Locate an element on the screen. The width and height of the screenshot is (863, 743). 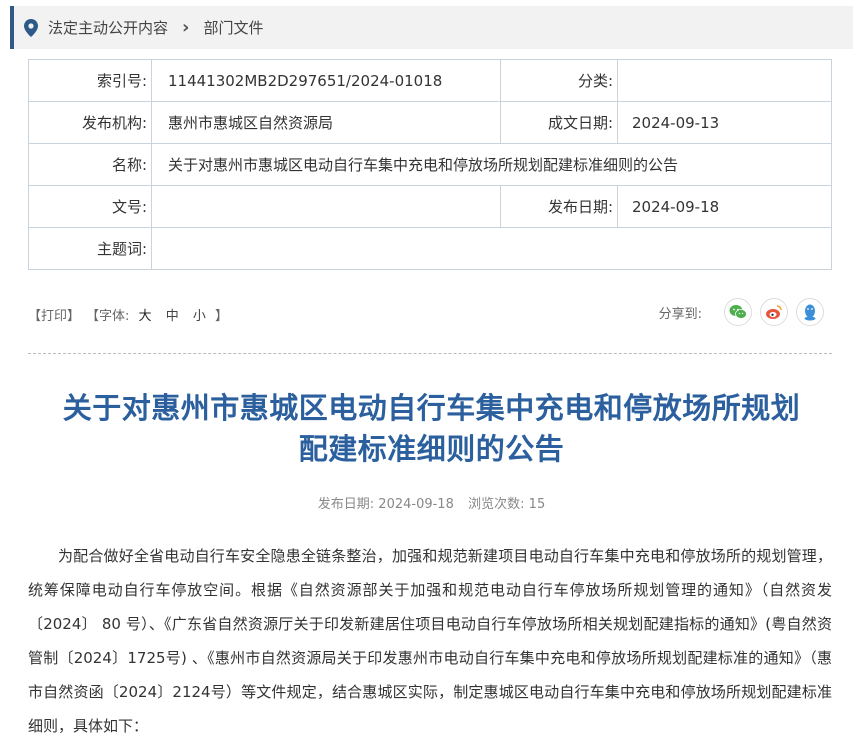
index-label: 索引号: is located at coordinates (90, 80).